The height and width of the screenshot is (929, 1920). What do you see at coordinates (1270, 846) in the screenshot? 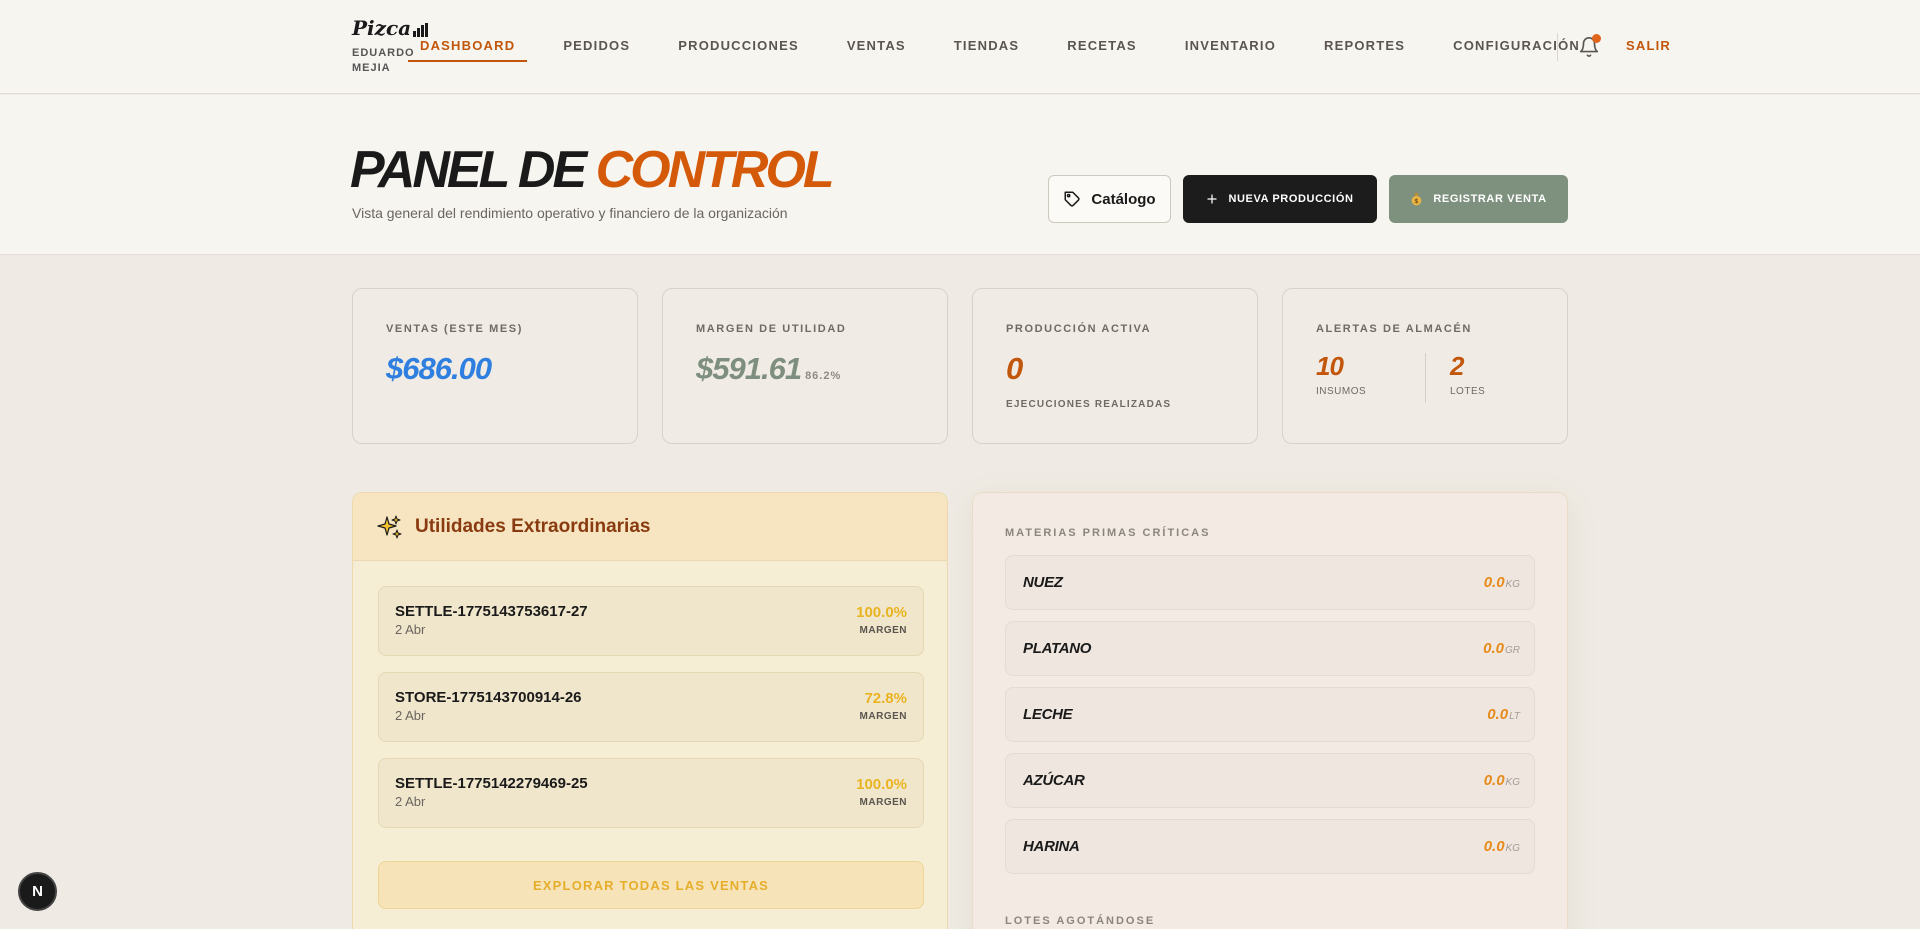
I see `material-row: HARINA 0.0KG` at bounding box center [1270, 846].